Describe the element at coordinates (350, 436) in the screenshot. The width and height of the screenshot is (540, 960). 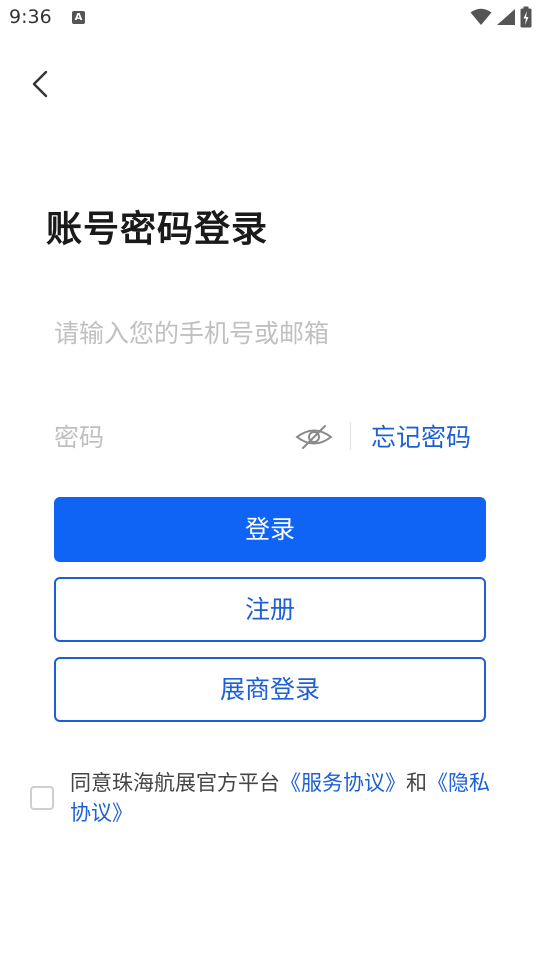
I see `field-divider` at that location.